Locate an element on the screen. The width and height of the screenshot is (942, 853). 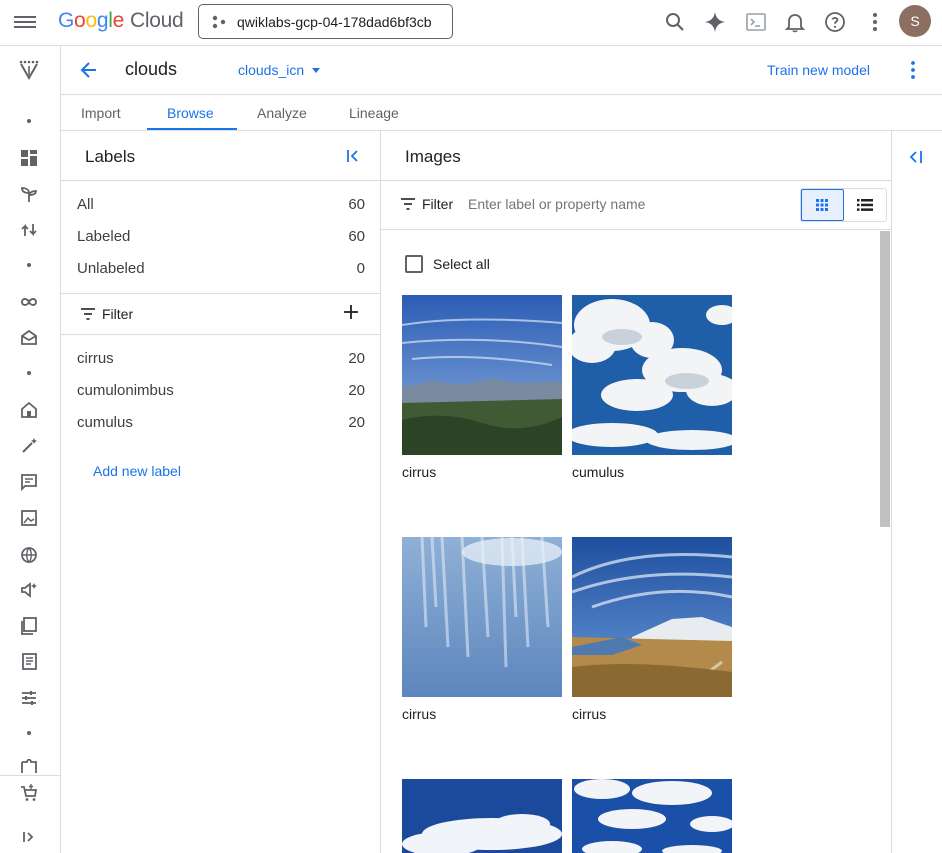
extension-icon is located at coordinates (29, 766).